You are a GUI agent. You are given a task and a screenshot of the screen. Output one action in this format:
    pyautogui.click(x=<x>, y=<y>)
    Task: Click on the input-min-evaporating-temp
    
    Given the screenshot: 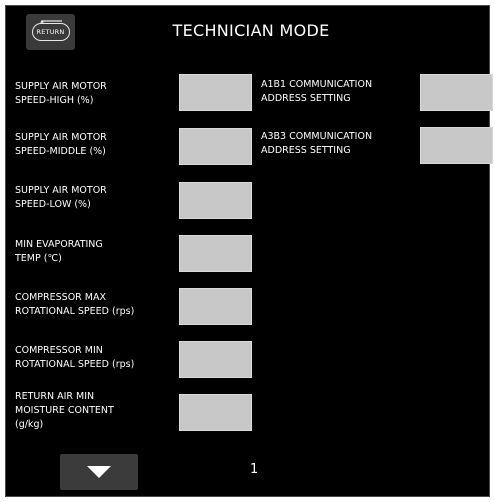 What is the action you would take?
    pyautogui.click(x=215, y=253)
    